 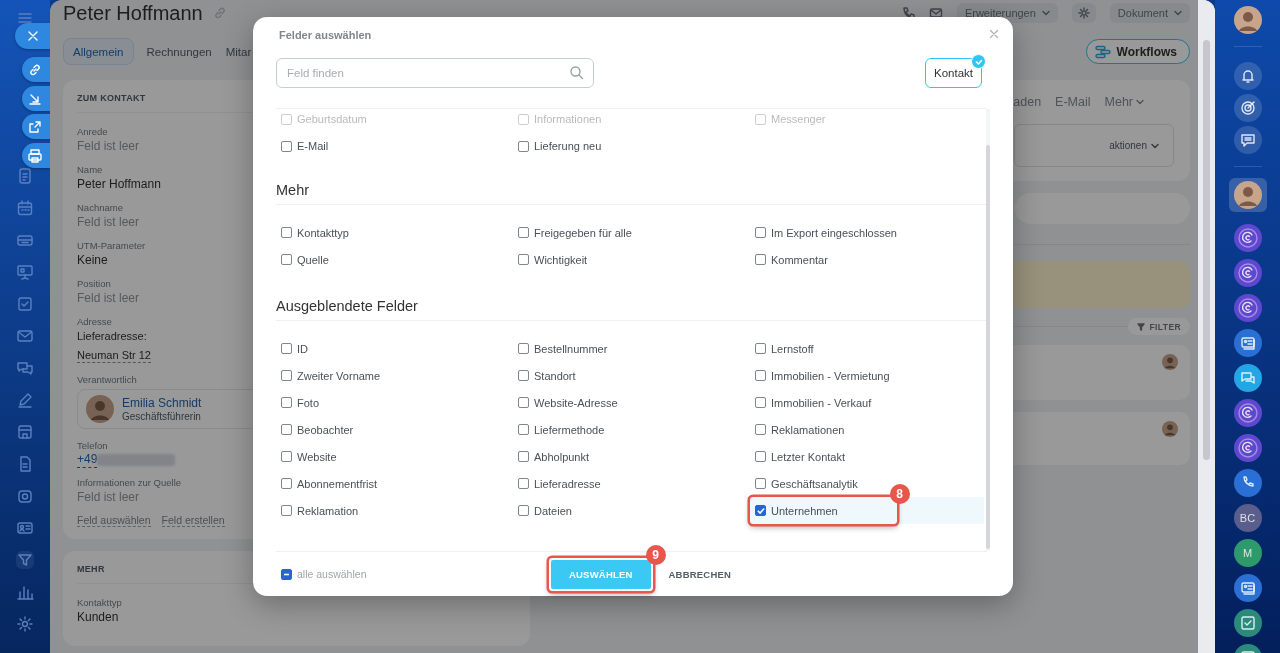 I want to click on checkbox-label: Bestellnummer, so click(x=571, y=348).